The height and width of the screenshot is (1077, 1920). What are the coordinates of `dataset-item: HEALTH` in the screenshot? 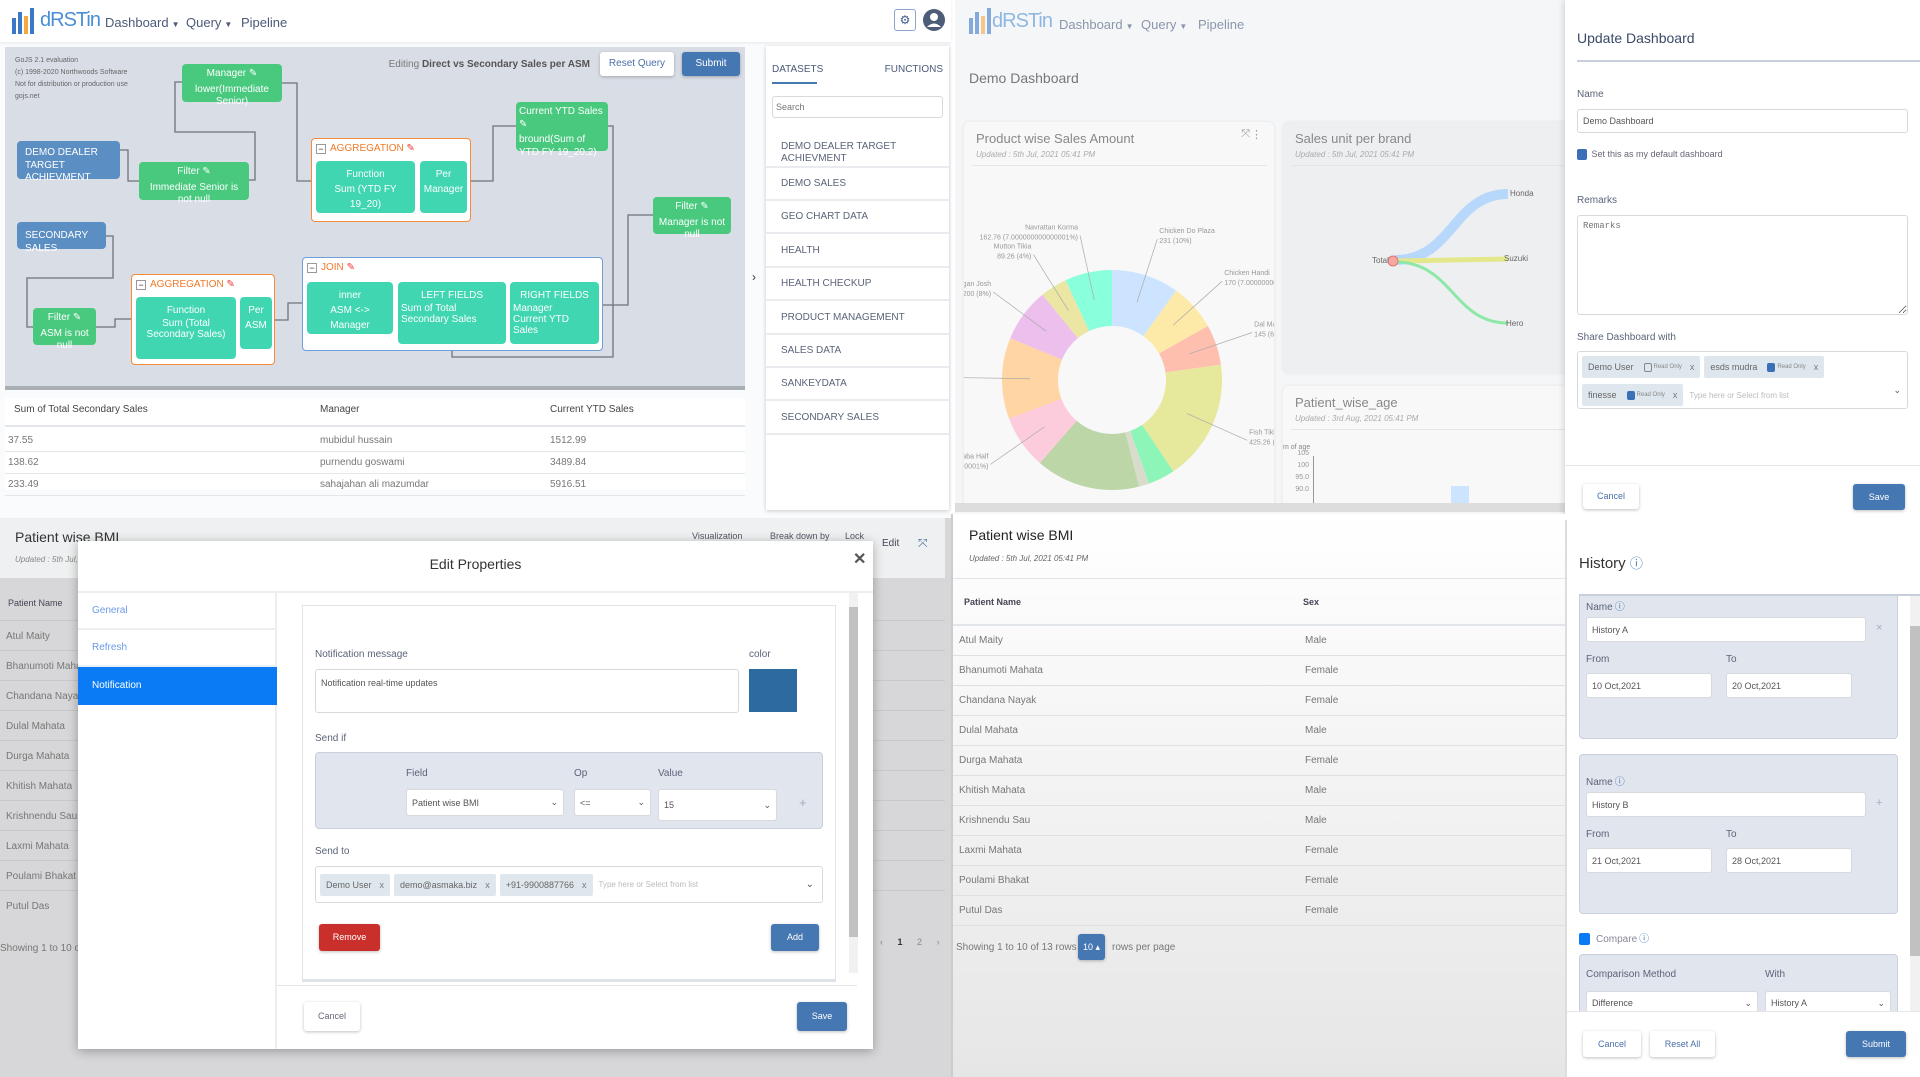 It's located at (857, 251).